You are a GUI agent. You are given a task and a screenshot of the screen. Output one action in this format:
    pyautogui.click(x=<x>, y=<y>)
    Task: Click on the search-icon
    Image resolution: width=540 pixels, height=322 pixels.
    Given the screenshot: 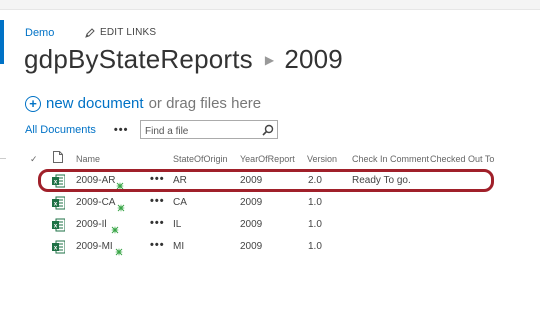 What is the action you would take?
    pyautogui.click(x=268, y=132)
    